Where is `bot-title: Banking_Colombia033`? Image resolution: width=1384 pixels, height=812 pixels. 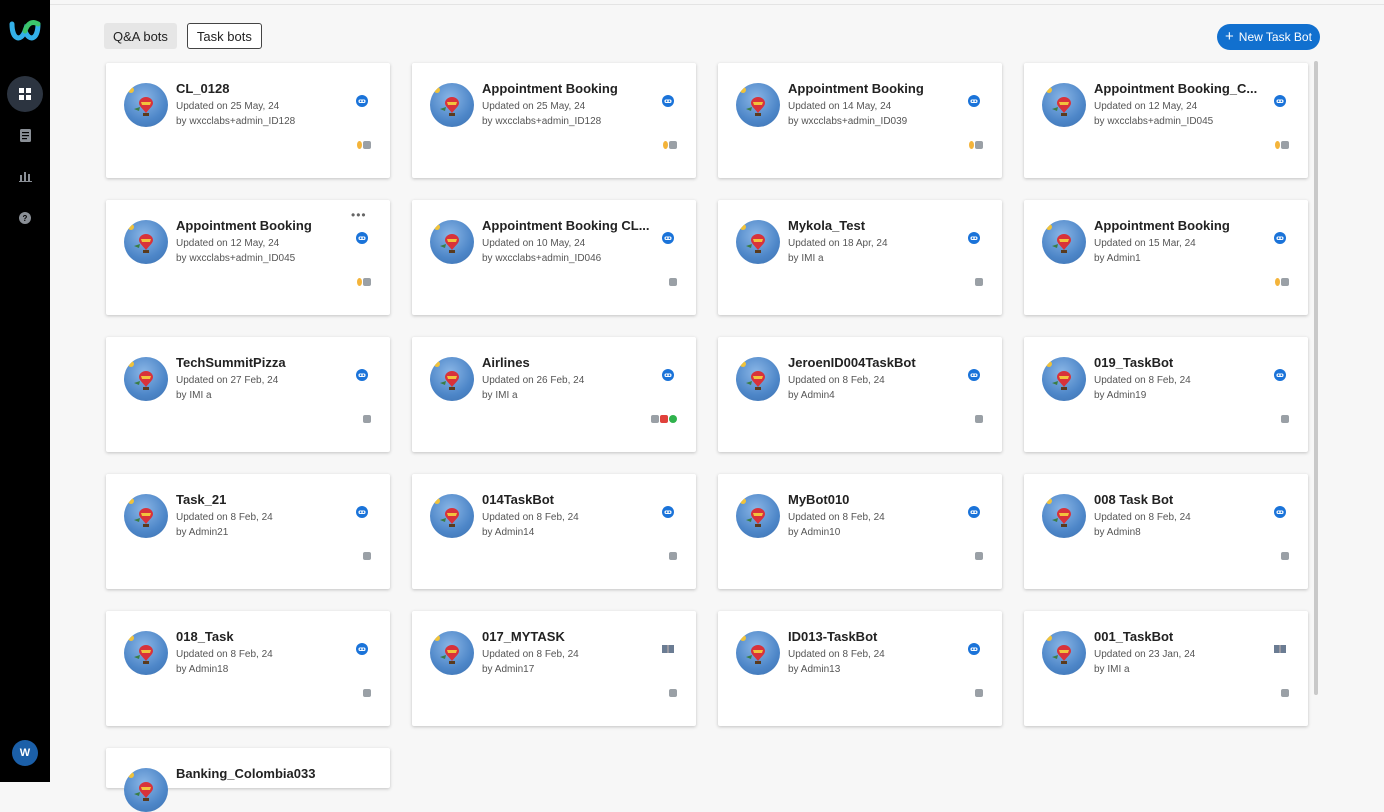
bot-title: Banking_Colombia033 is located at coordinates (246, 773).